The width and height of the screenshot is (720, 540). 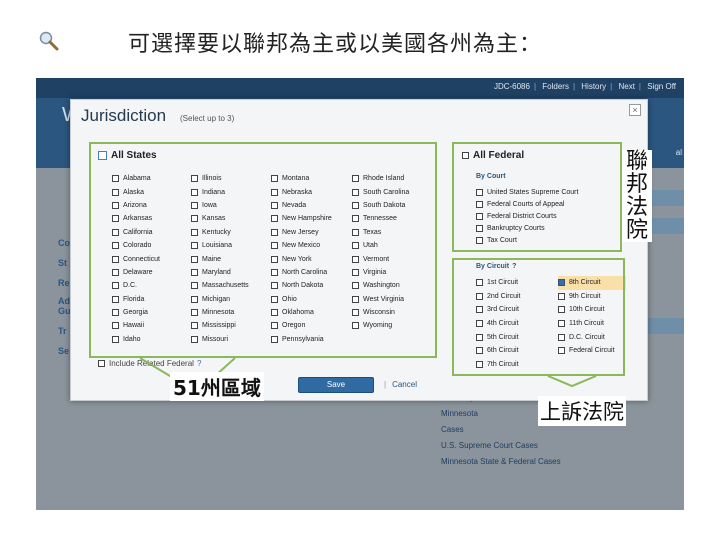 What do you see at coordinates (661, 86) in the screenshot?
I see `sign-off-link: Sign Off` at bounding box center [661, 86].